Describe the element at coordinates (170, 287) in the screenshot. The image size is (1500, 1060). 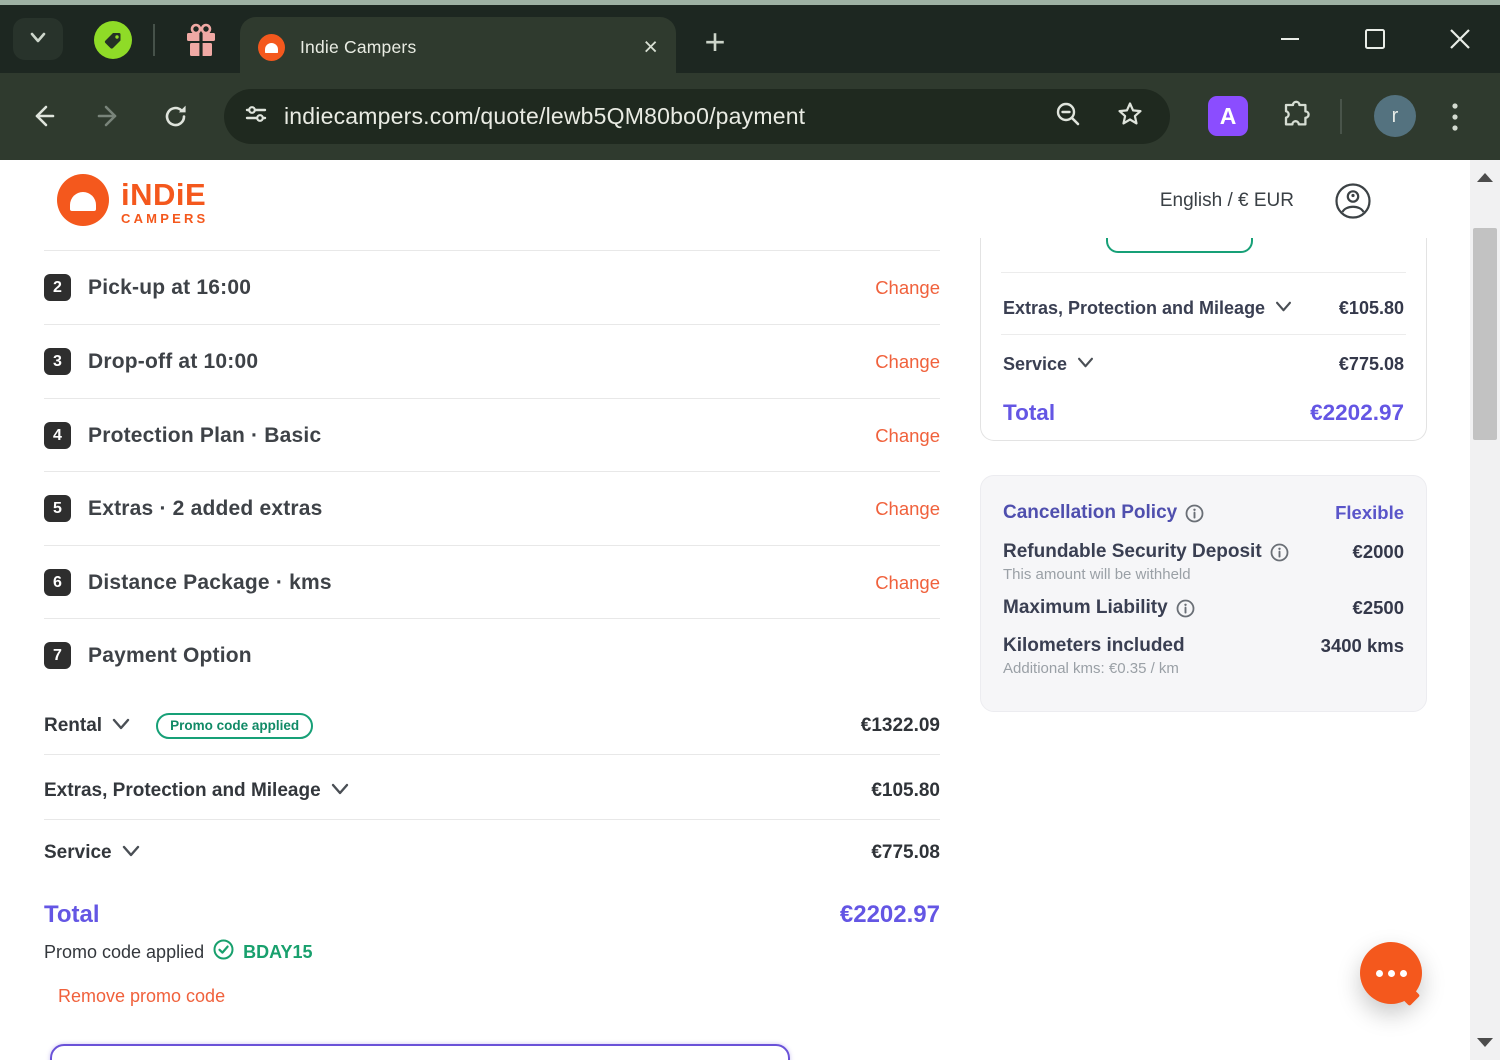
I see `step-title: Pick-up at 16:00` at that location.